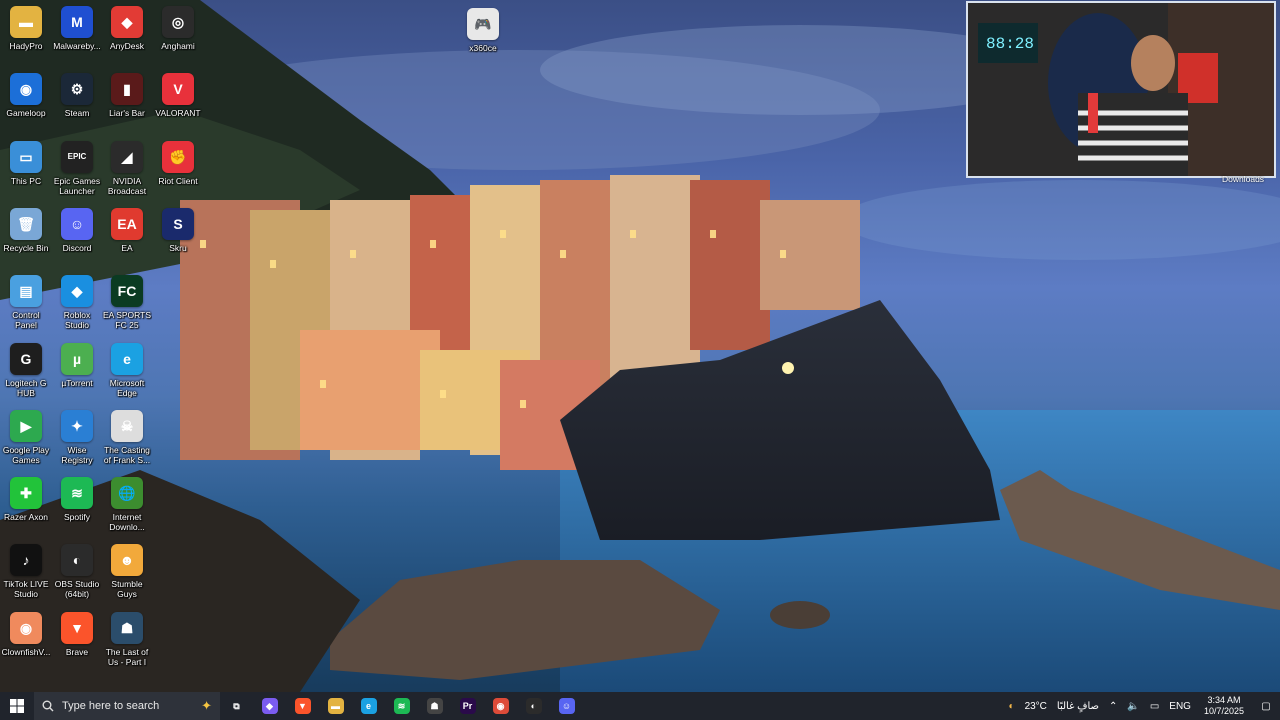  I want to click on desktop-file-x360ce: 🎮 x360ce, so click(483, 30).